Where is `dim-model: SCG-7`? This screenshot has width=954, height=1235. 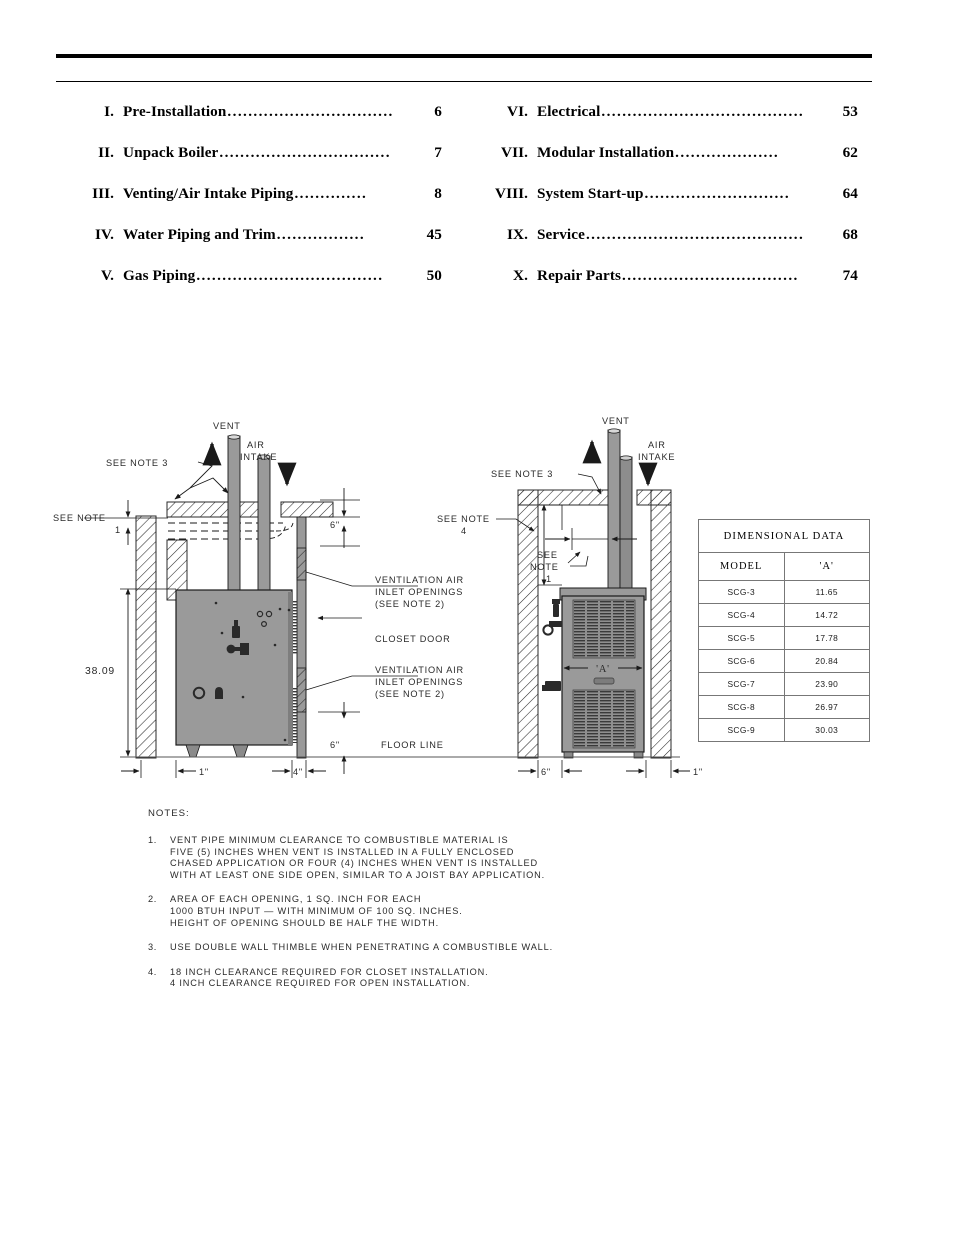
dim-model: SCG-7 is located at coordinates (741, 684).